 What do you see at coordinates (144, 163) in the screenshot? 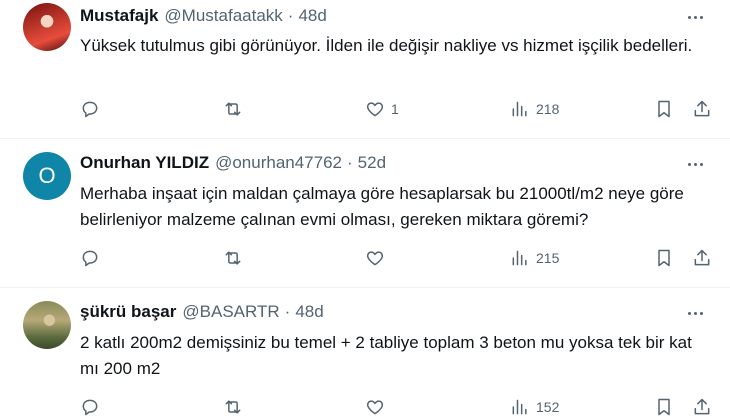
I see `display-name: Onurhan YILDIZ` at bounding box center [144, 163].